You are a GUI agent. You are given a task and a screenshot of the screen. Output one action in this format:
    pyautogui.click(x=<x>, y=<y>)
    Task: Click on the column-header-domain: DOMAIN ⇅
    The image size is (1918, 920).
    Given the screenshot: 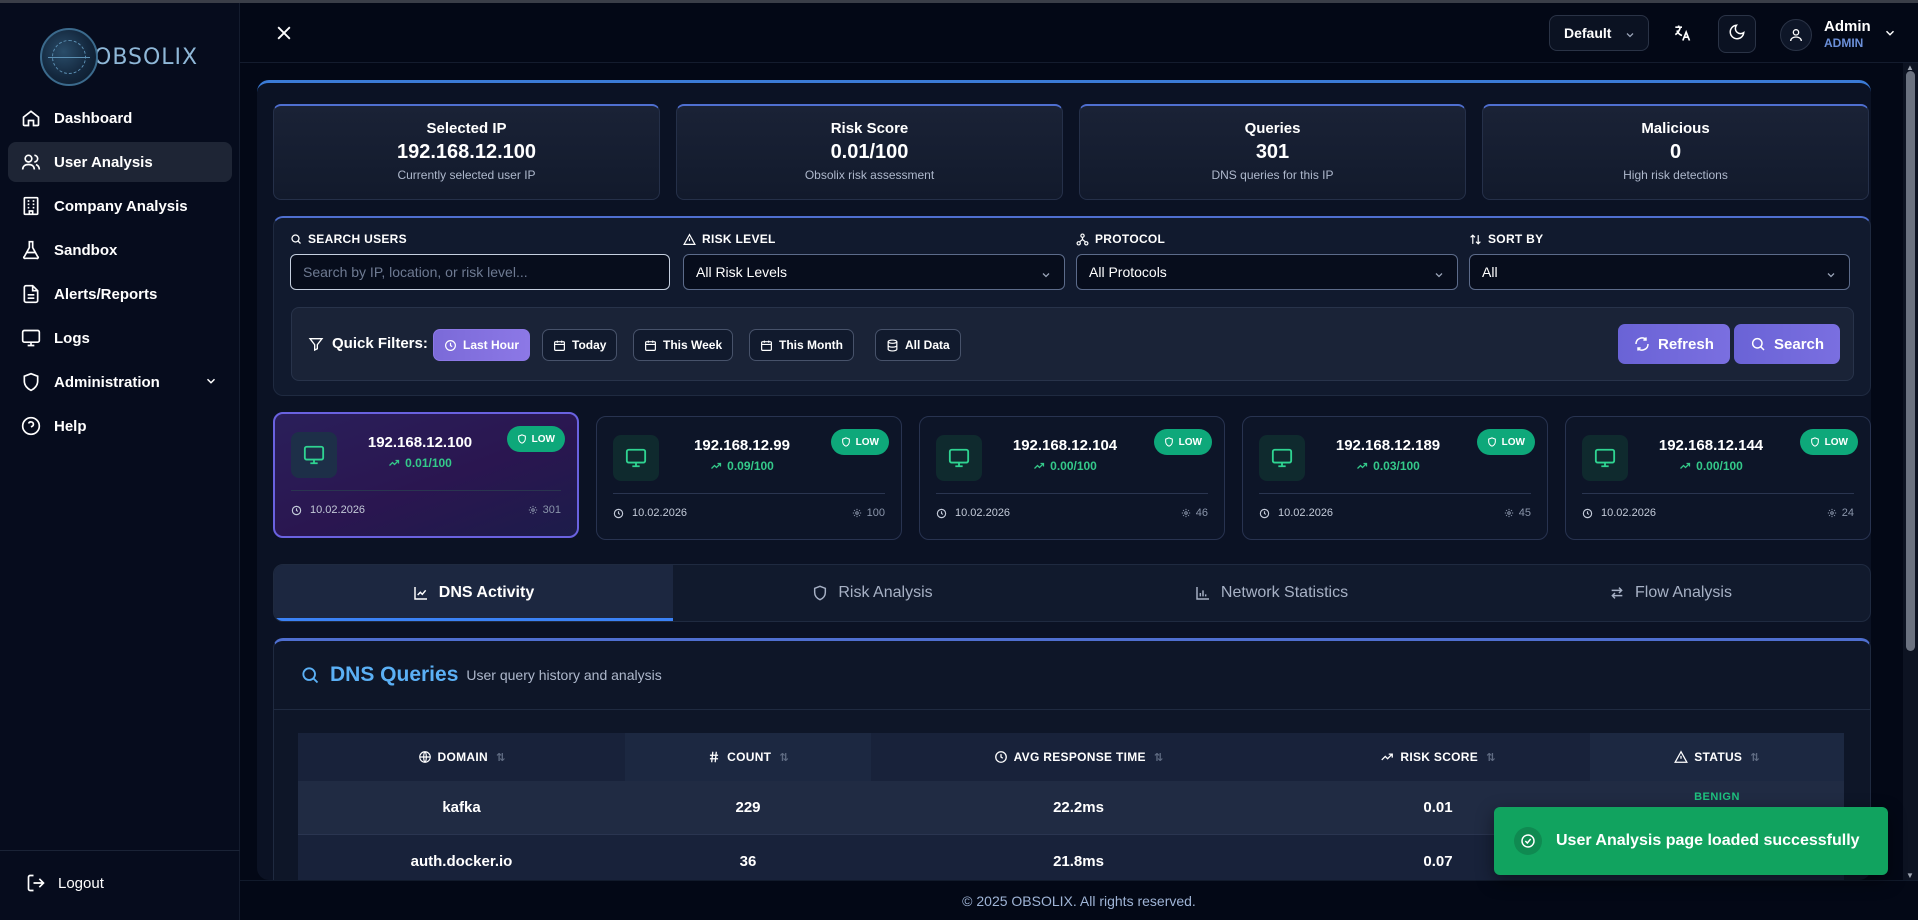 What is the action you would take?
    pyautogui.click(x=461, y=757)
    